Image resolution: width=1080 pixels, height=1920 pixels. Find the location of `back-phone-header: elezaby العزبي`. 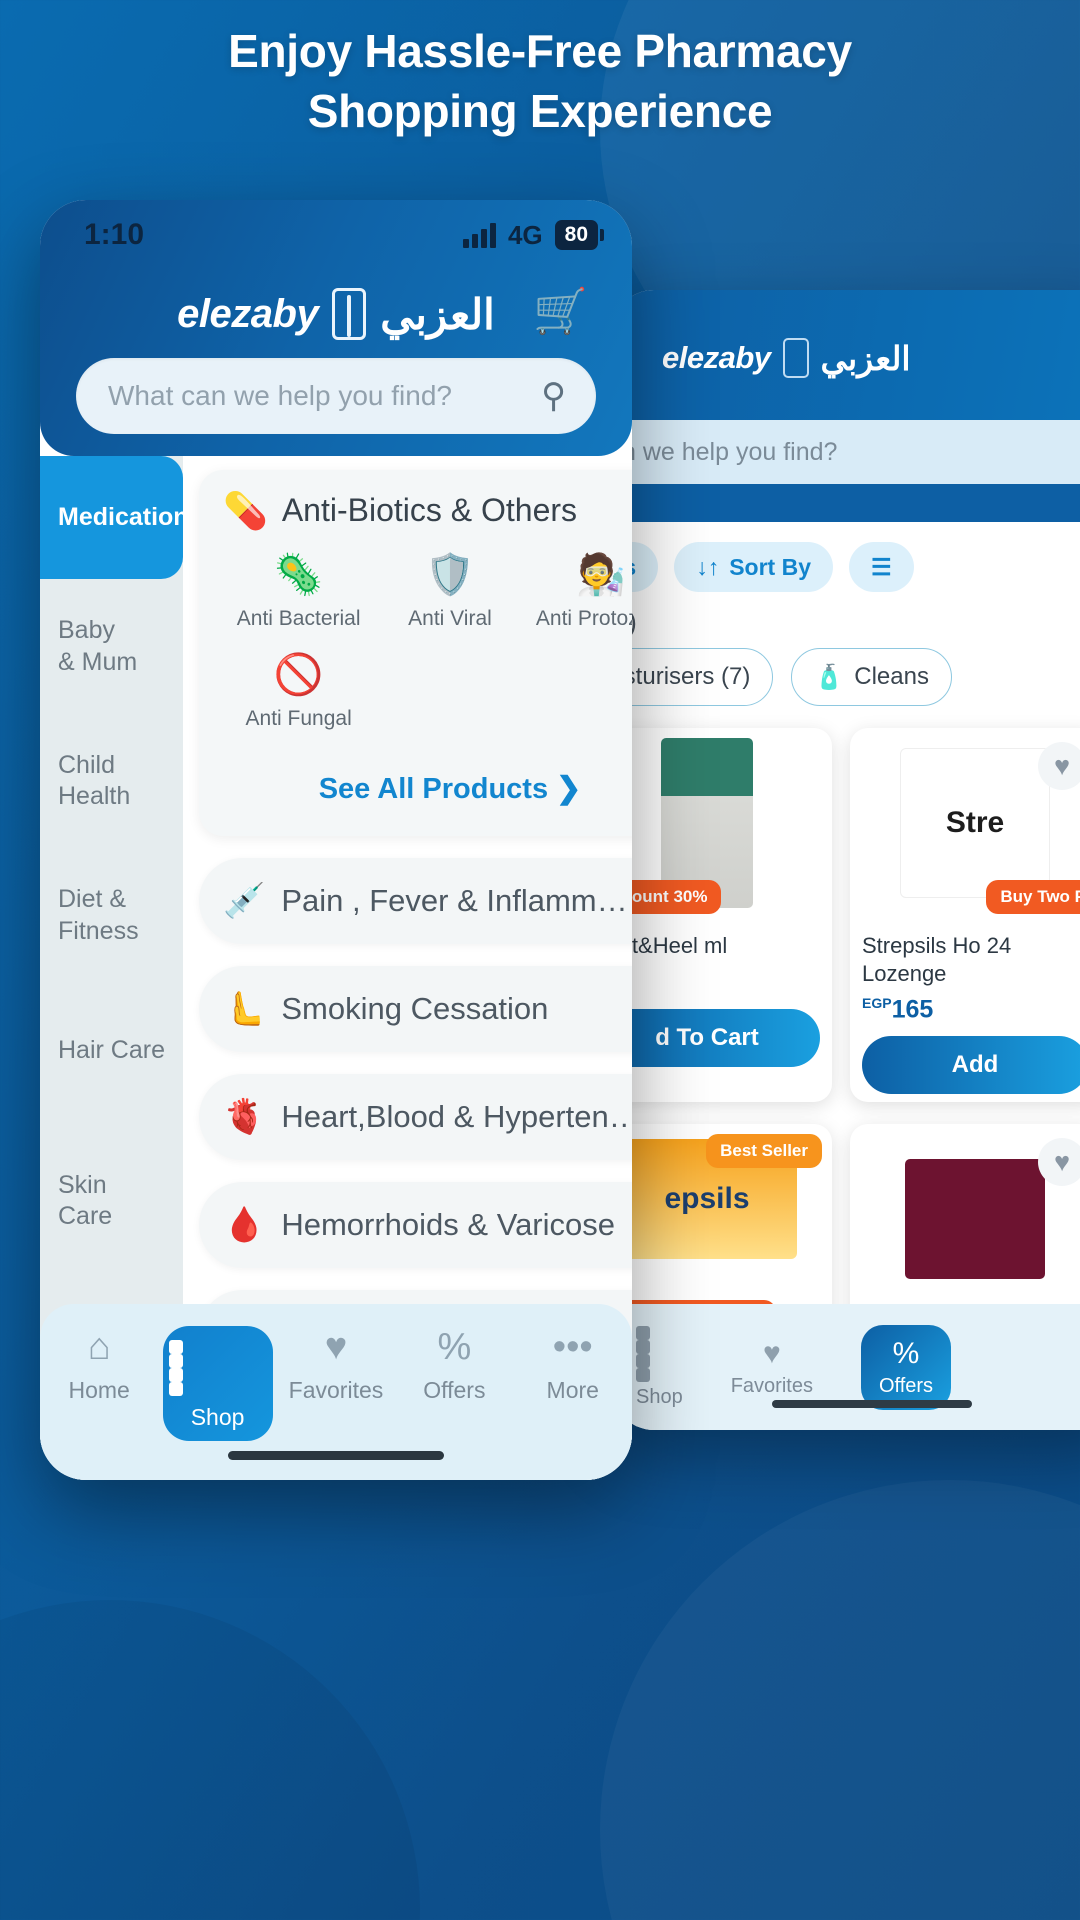

back-phone-header: elezaby العزبي is located at coordinates (846, 355).